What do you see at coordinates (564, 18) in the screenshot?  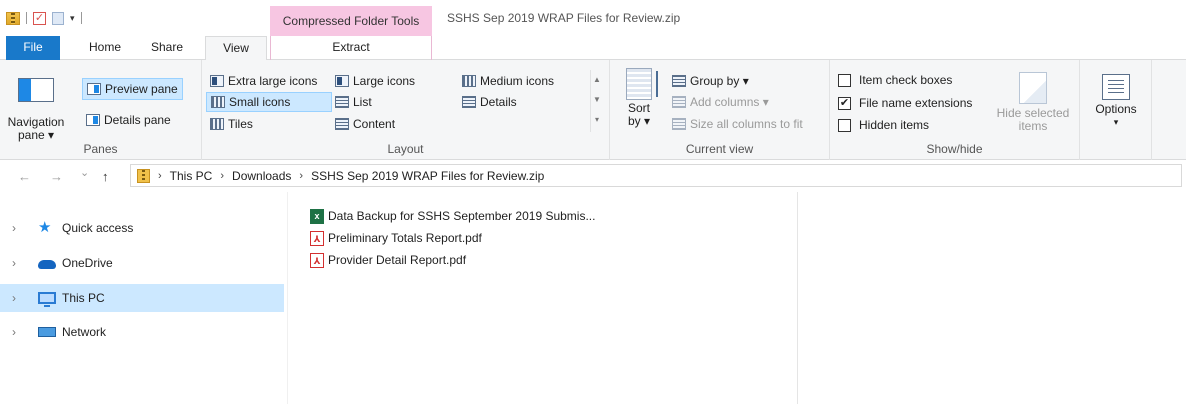 I see `window-title: SSHS Sep 2019 WRAP Files for Review.zip` at bounding box center [564, 18].